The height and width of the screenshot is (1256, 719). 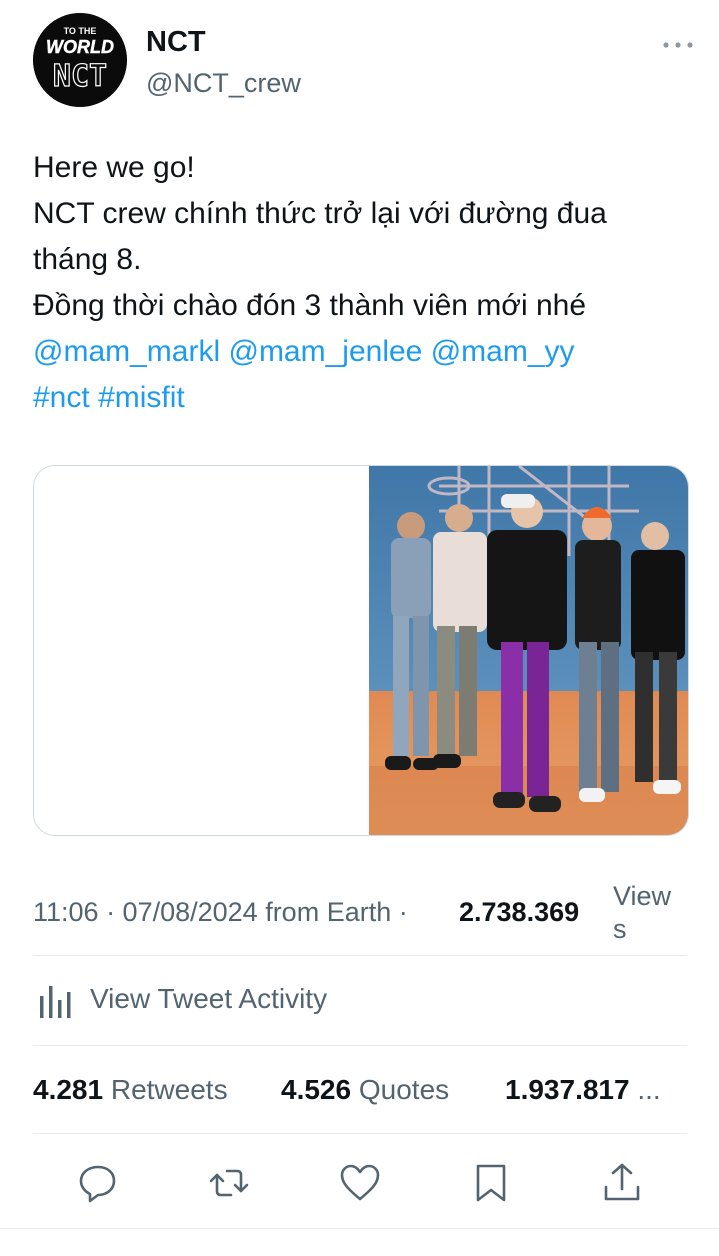 I want to click on tweet-actions, so click(x=359, y=1185).